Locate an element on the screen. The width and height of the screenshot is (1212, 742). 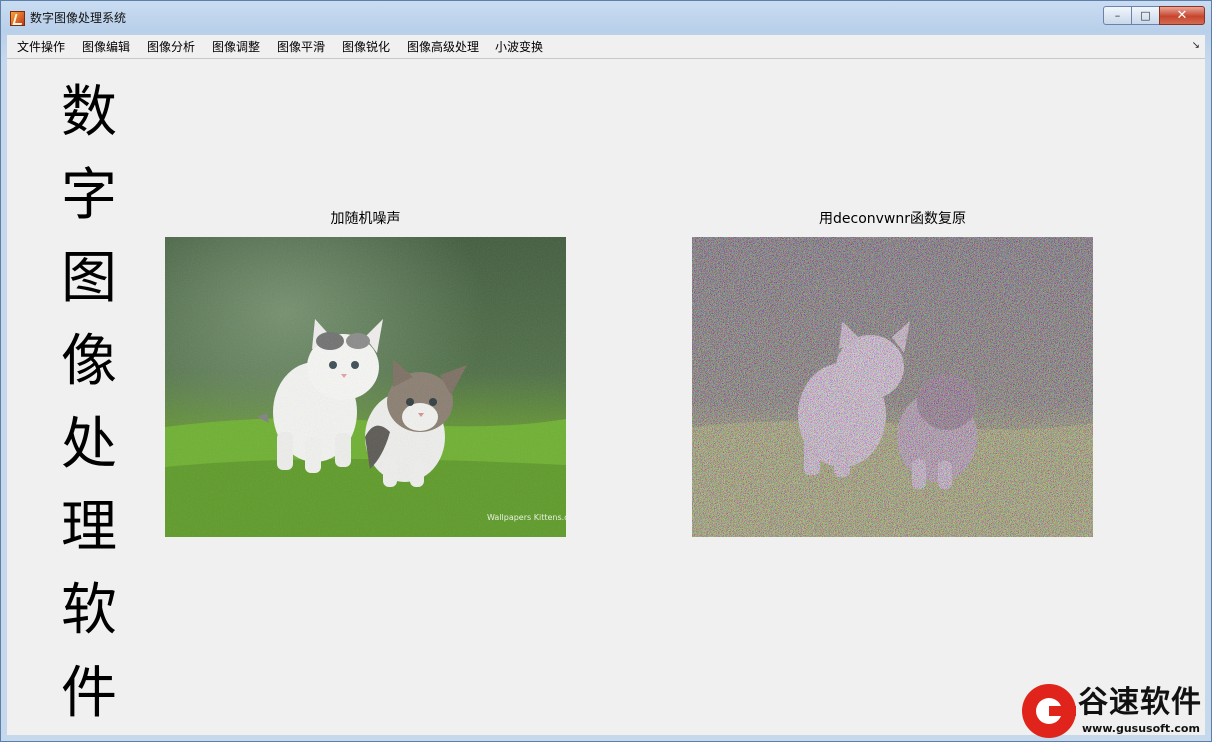
maximize-button: □ is located at coordinates (1145, 15).